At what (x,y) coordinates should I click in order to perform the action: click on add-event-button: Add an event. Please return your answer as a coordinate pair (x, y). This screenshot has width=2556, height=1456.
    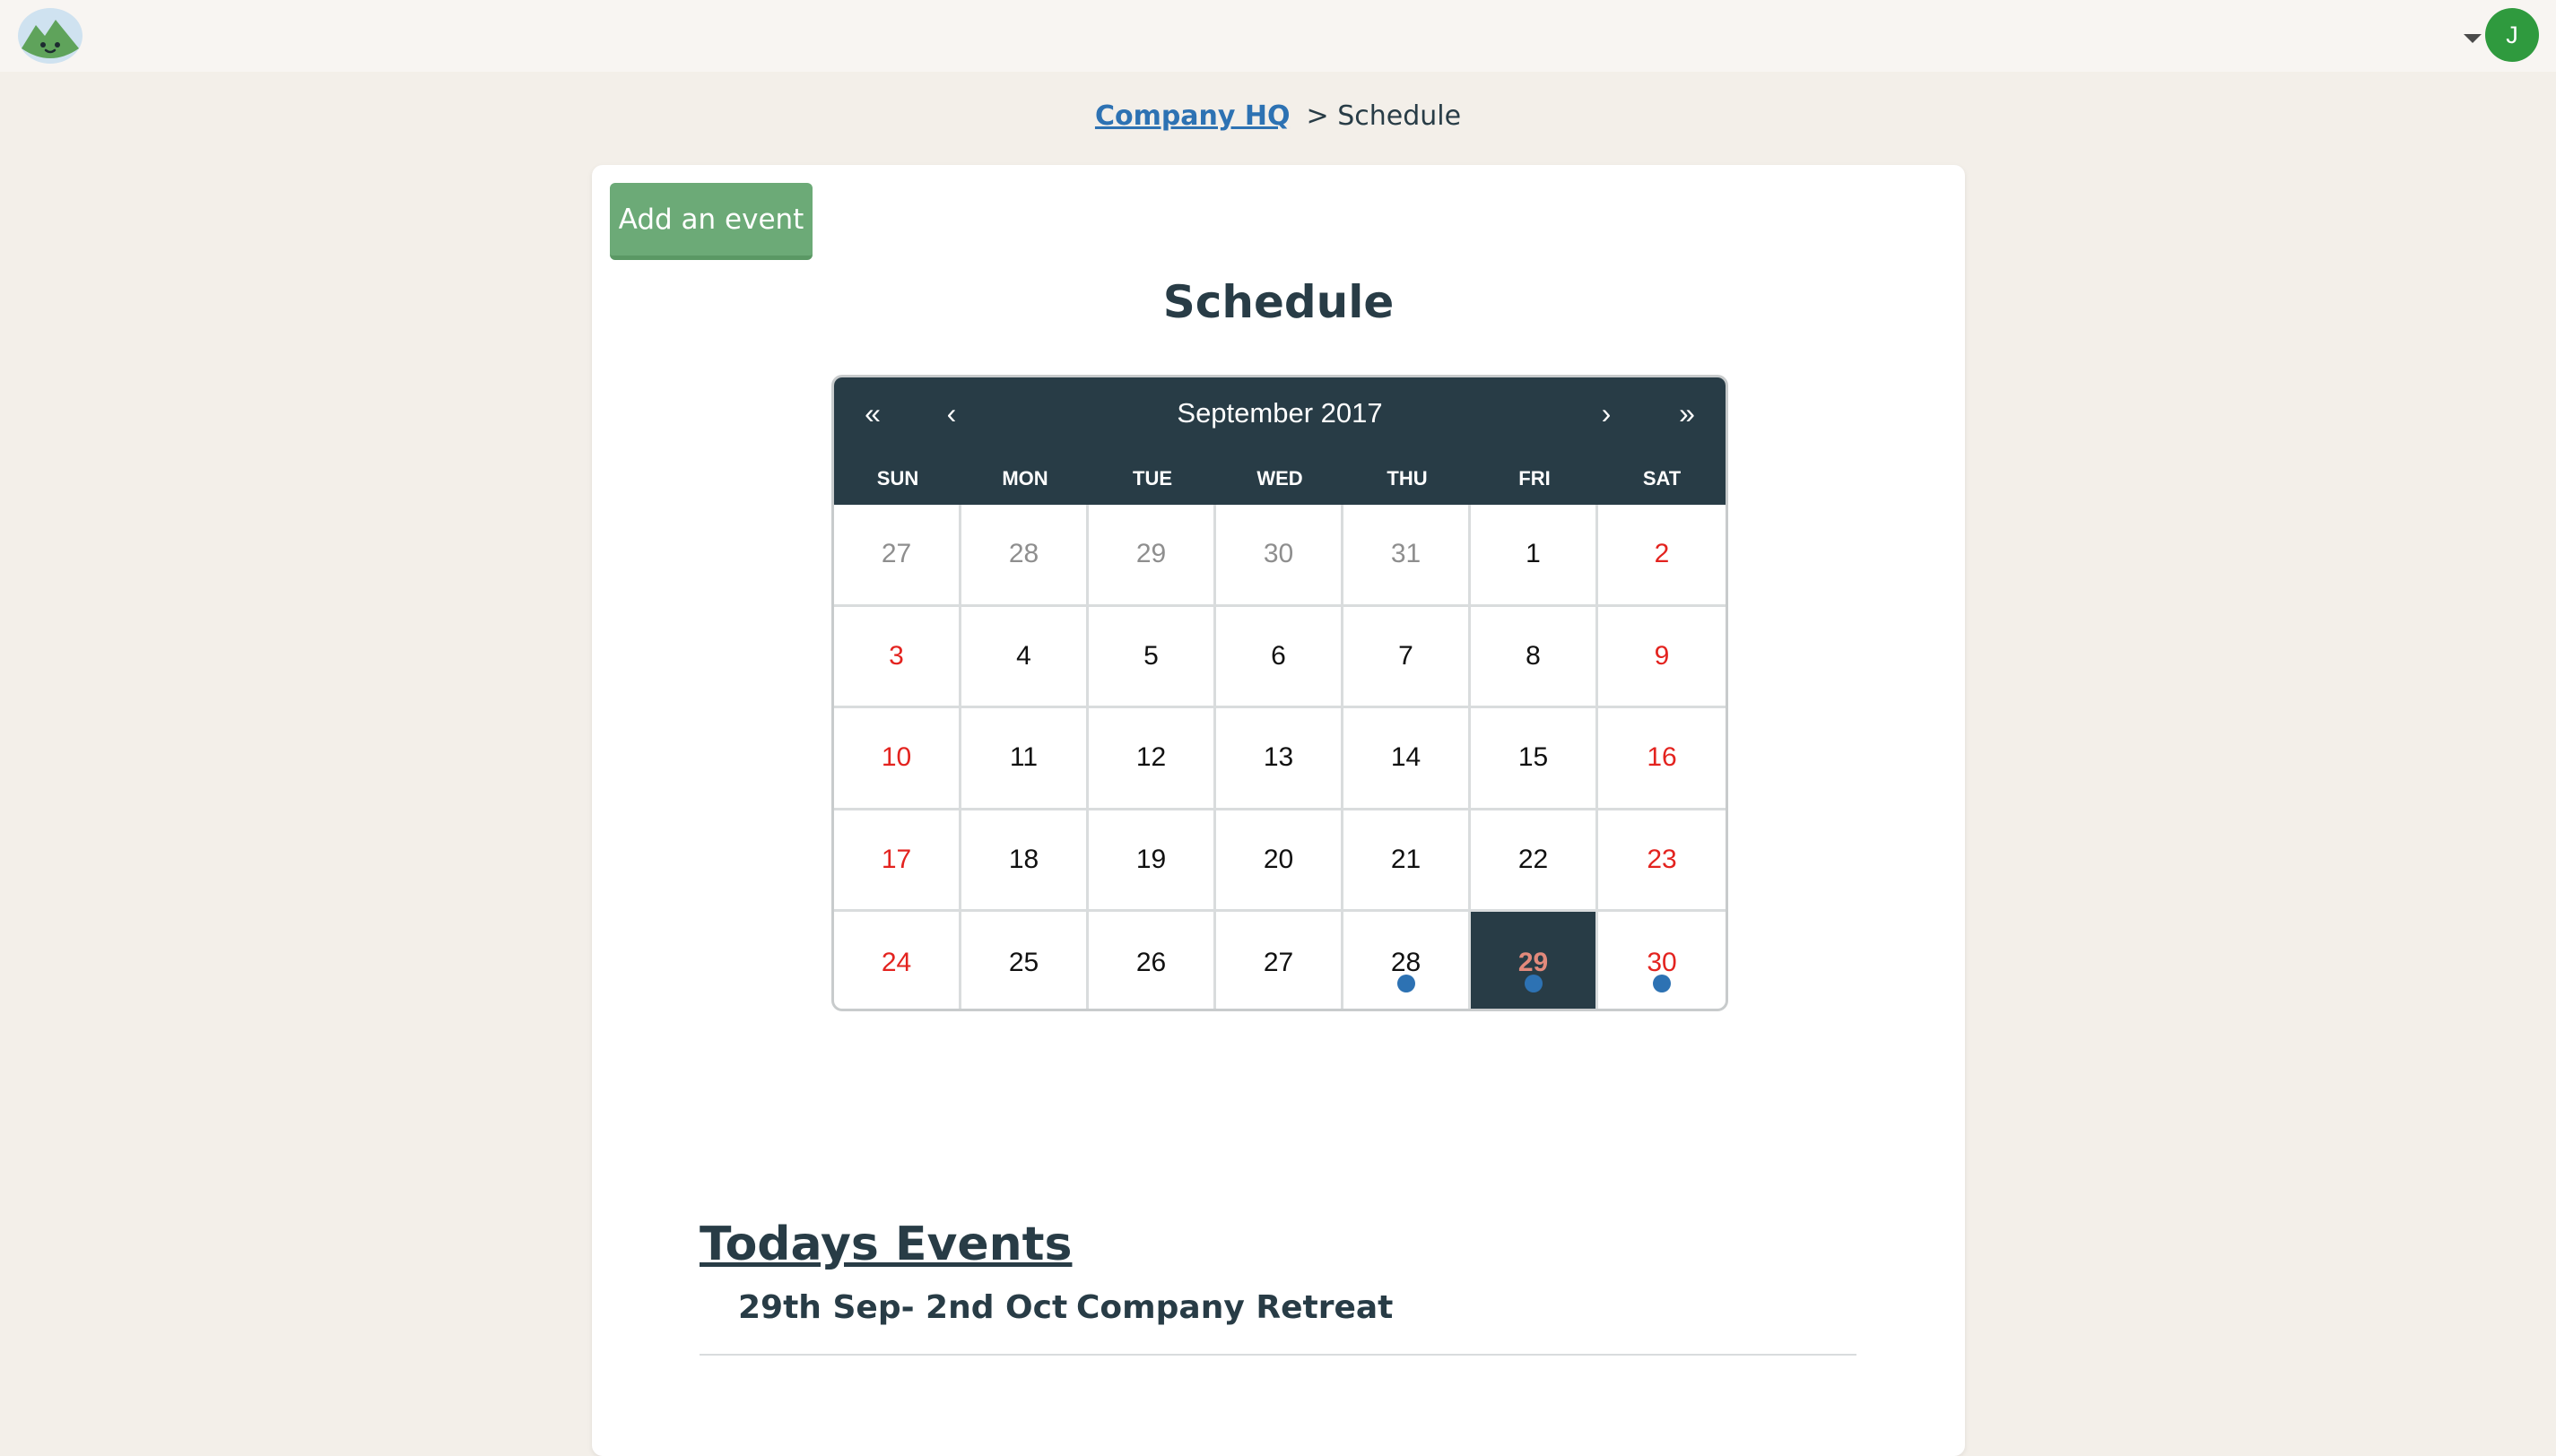
    Looking at the image, I should click on (711, 222).